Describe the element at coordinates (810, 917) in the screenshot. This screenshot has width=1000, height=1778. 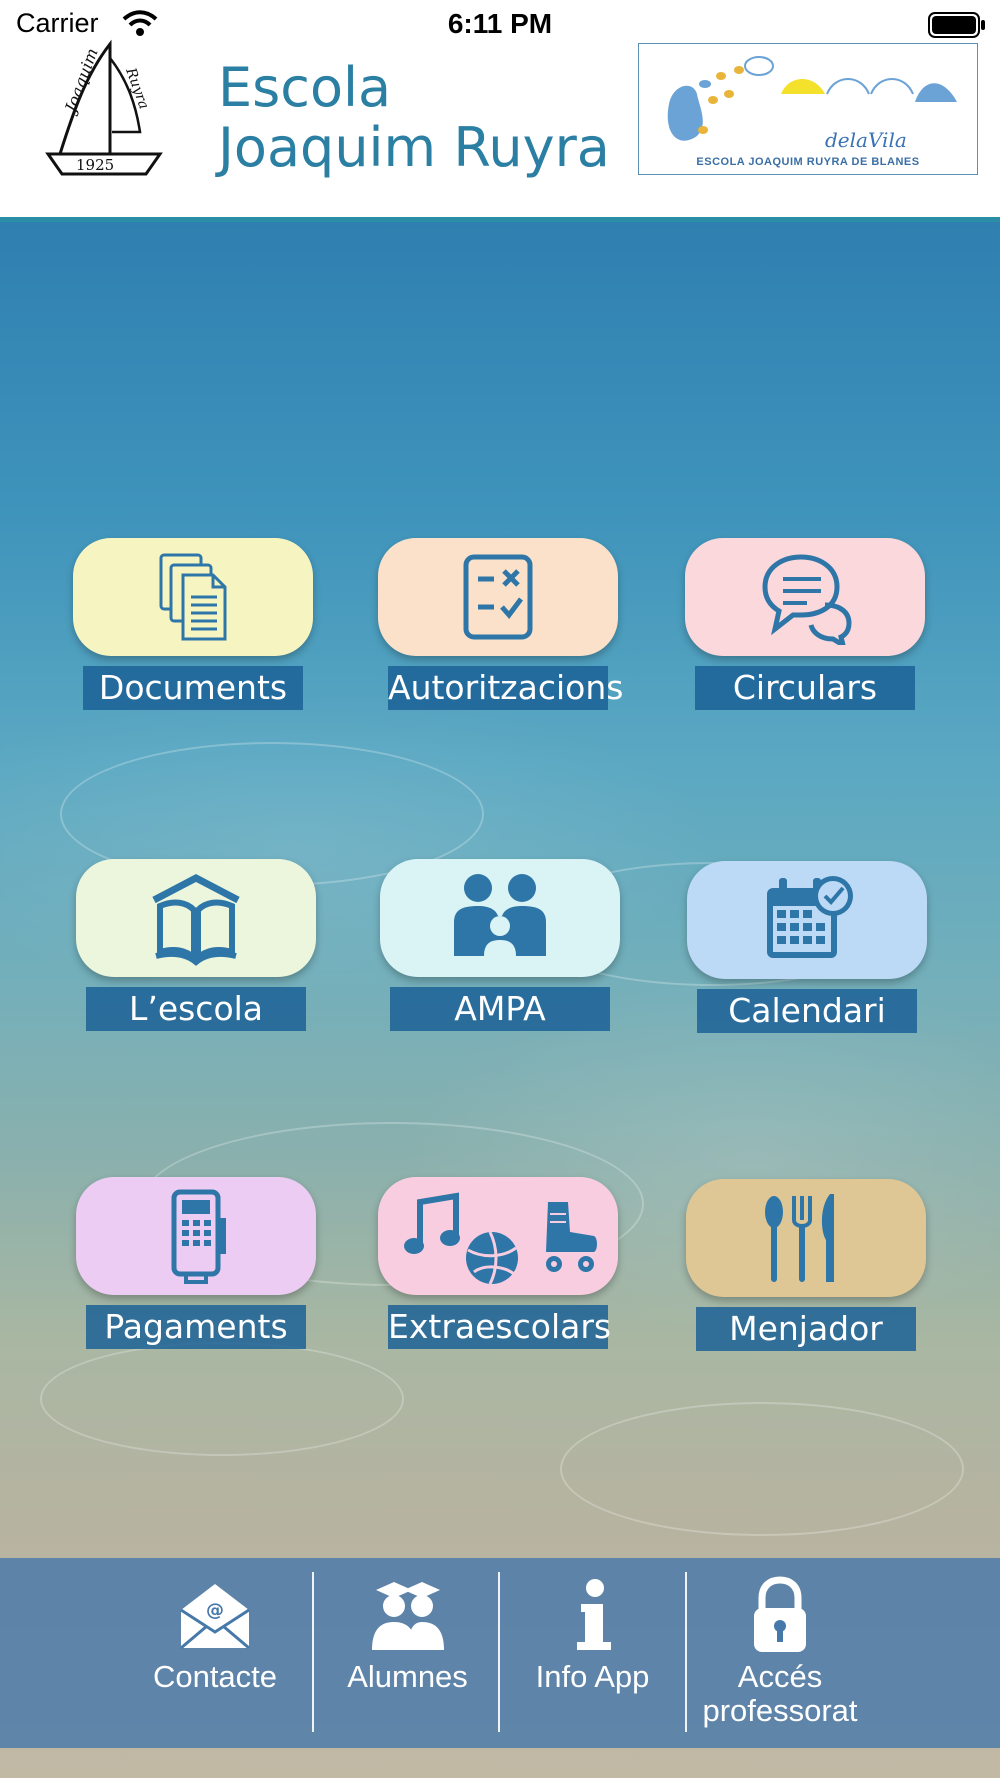
I see `calendar-icon` at that location.